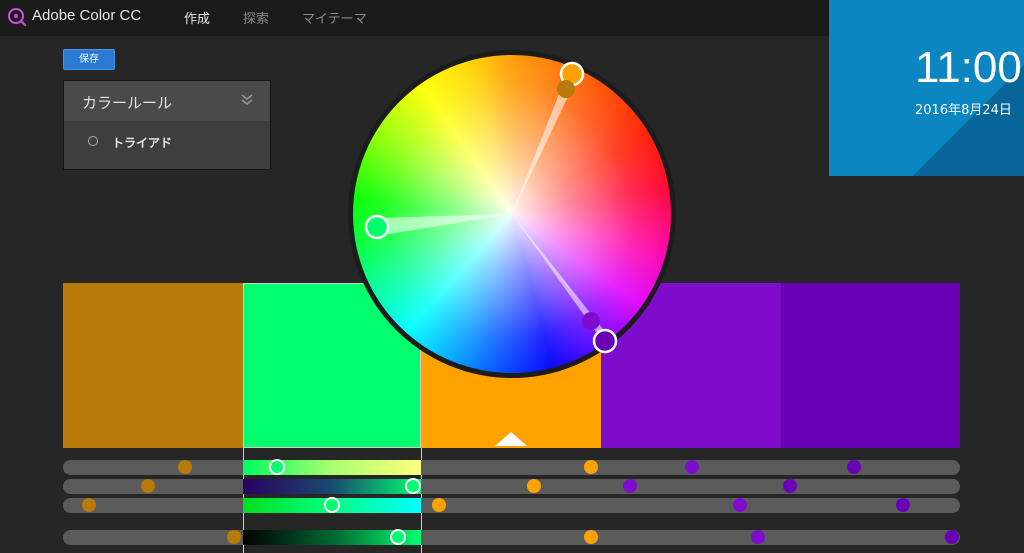 The image size is (1024, 553). What do you see at coordinates (247, 100) in the screenshot?
I see `chevron-down-icon` at bounding box center [247, 100].